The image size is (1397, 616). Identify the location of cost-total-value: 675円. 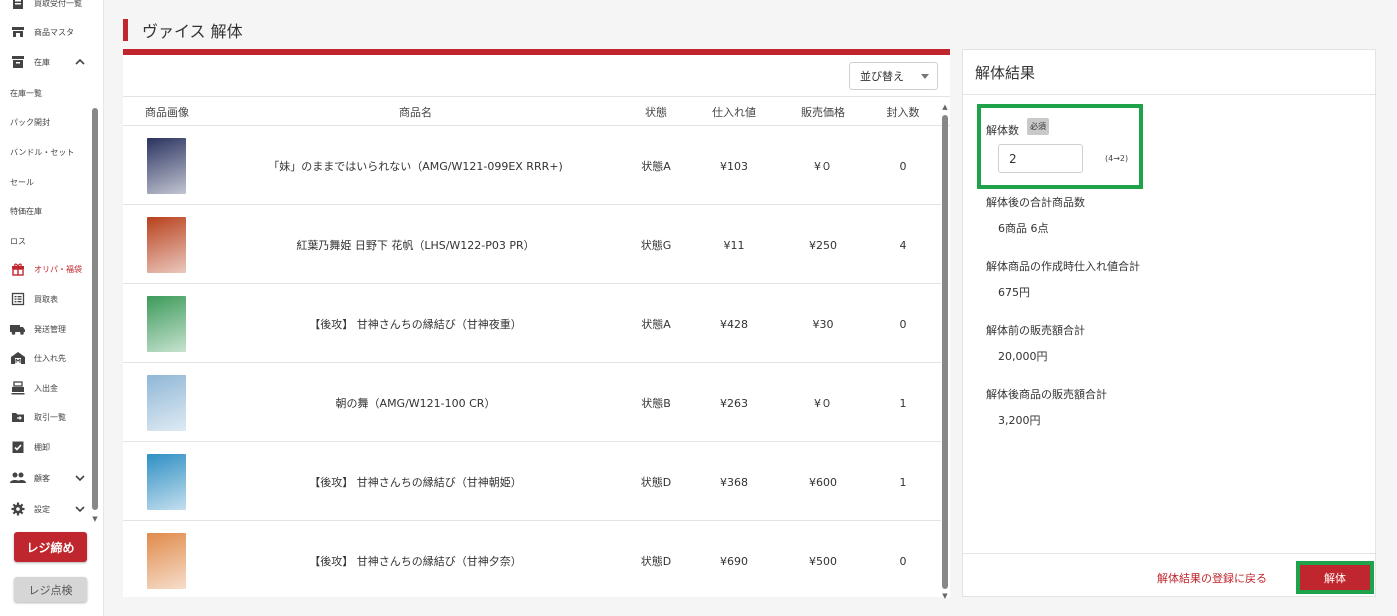
(1014, 292).